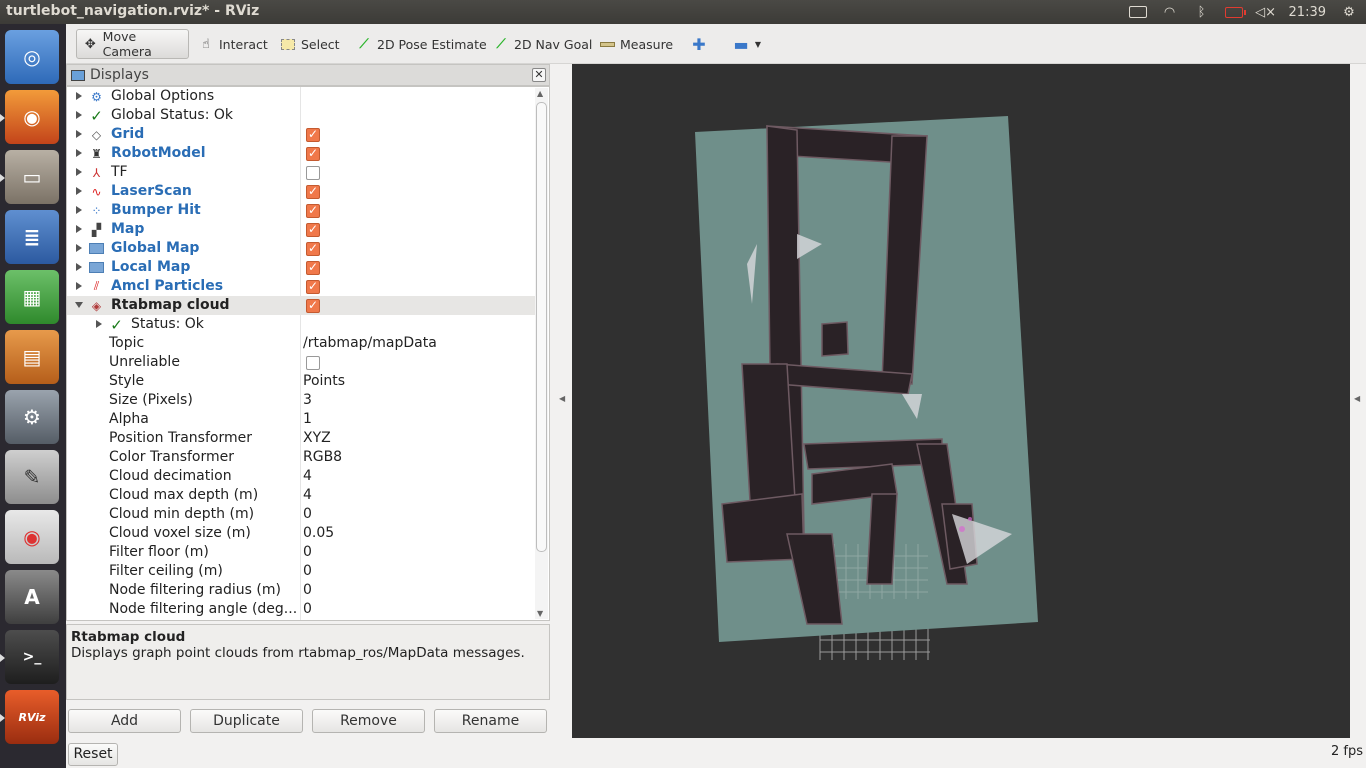  Describe the element at coordinates (301, 571) in the screenshot. I see `property-row: Filter ceiling (m) 0` at that location.